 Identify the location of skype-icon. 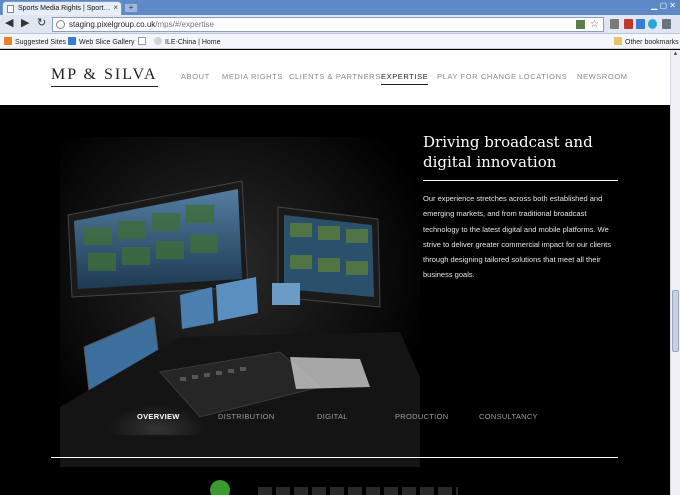
(652, 24).